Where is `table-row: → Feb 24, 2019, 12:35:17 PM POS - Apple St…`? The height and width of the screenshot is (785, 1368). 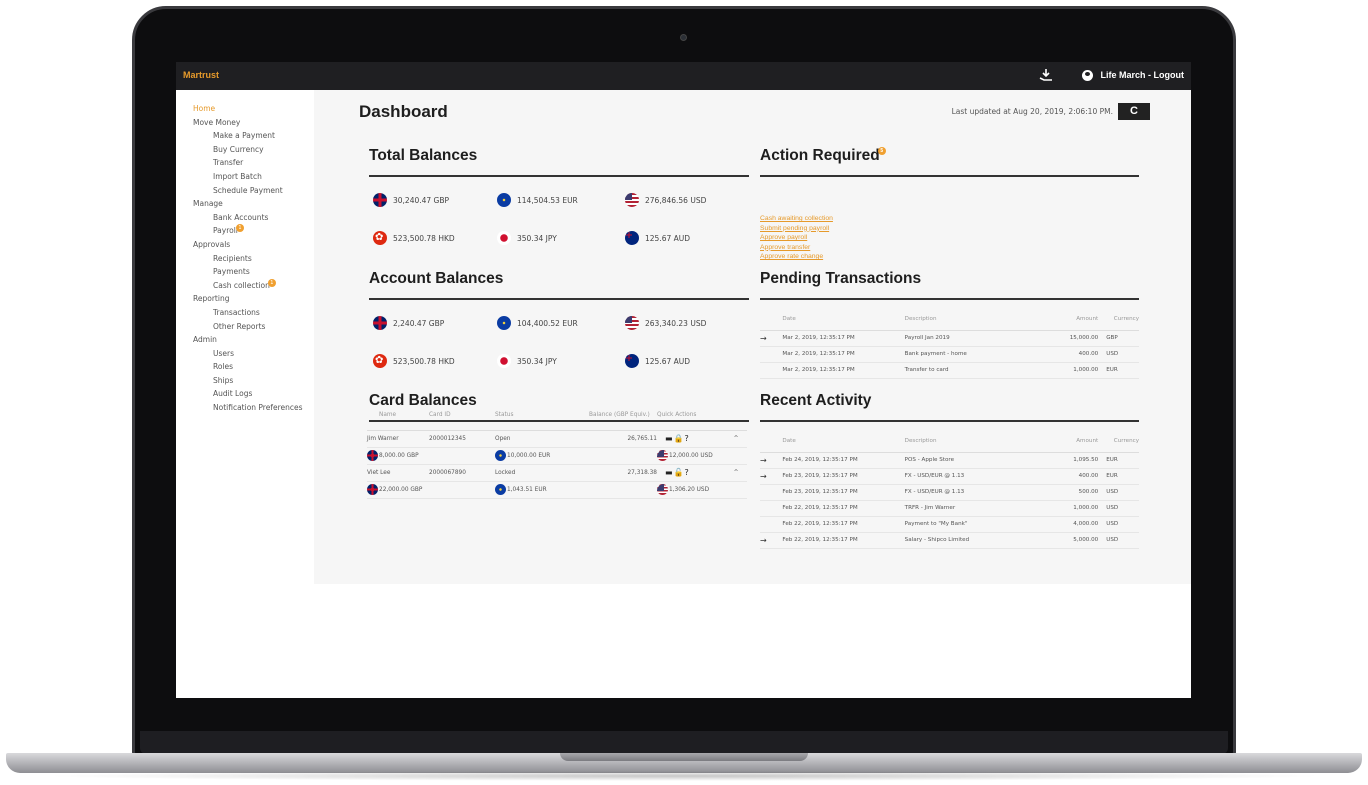
table-row: → Feb 24, 2019, 12:35:17 PM POS - Apple St… is located at coordinates (949, 460).